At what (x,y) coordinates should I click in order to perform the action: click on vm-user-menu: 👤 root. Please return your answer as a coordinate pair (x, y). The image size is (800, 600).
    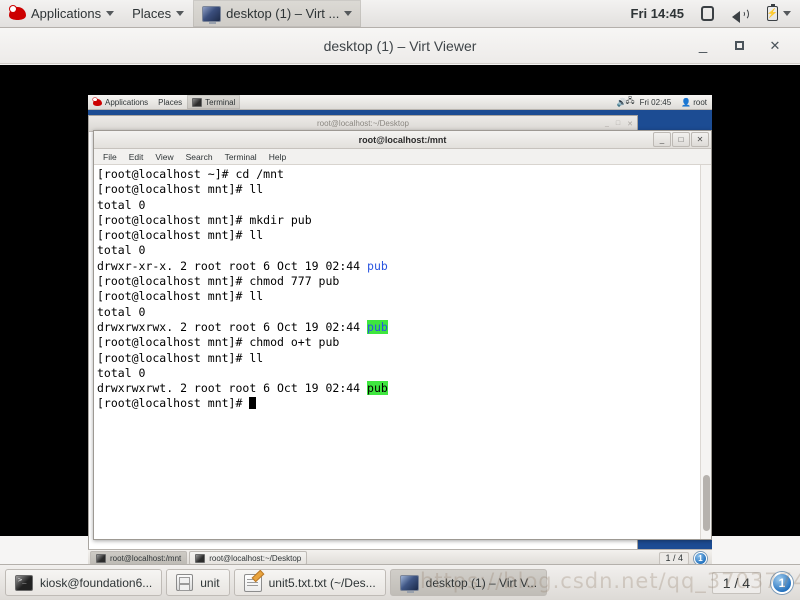
    Looking at the image, I should click on (694, 102).